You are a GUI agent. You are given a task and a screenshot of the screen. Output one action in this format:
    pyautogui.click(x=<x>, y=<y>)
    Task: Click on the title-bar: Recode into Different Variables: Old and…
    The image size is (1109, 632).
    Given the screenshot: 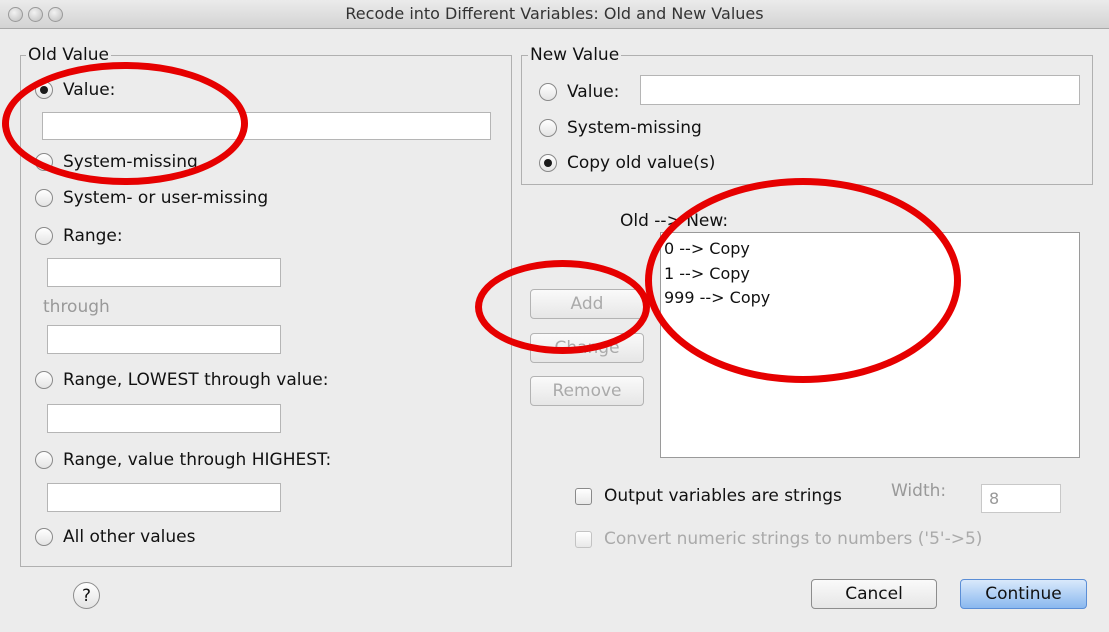 What is the action you would take?
    pyautogui.click(x=554, y=14)
    